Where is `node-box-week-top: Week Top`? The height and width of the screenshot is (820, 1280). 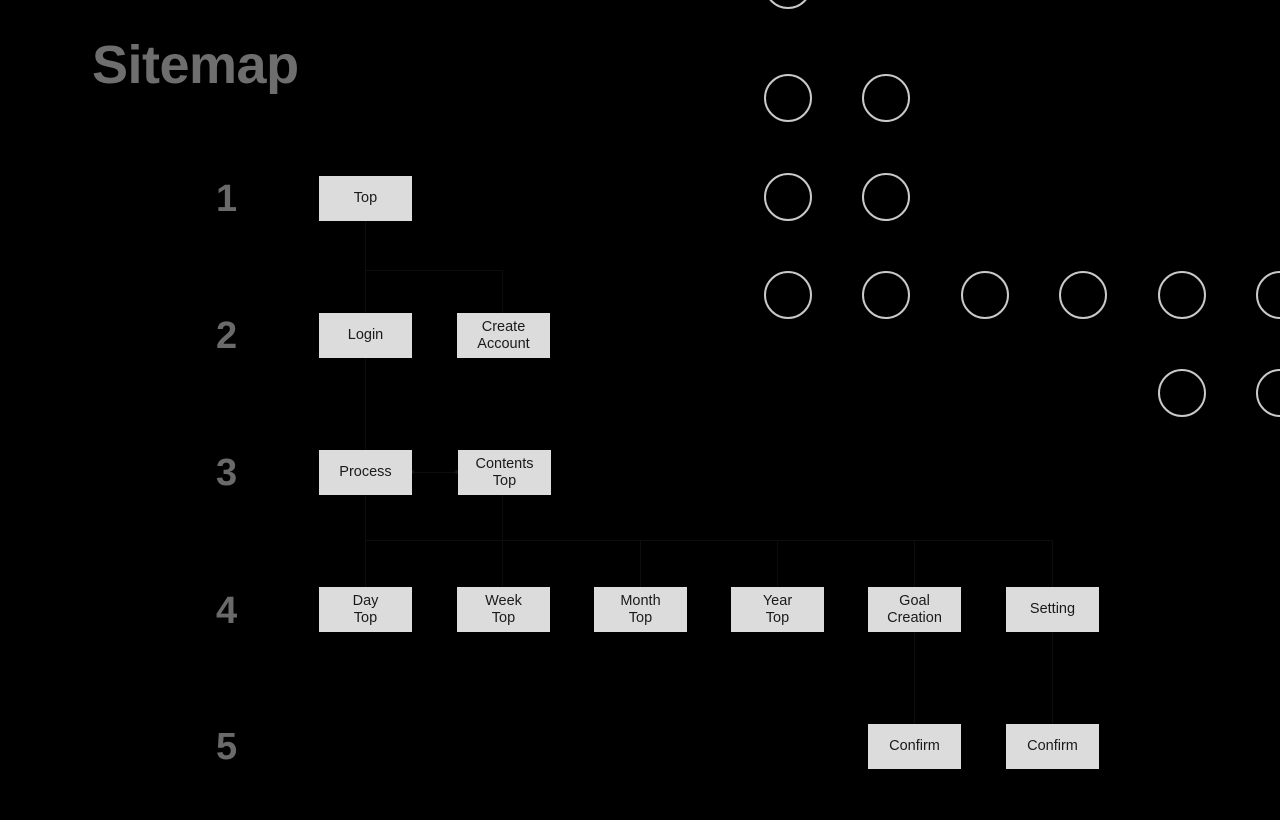 node-box-week-top: Week Top is located at coordinates (503, 609).